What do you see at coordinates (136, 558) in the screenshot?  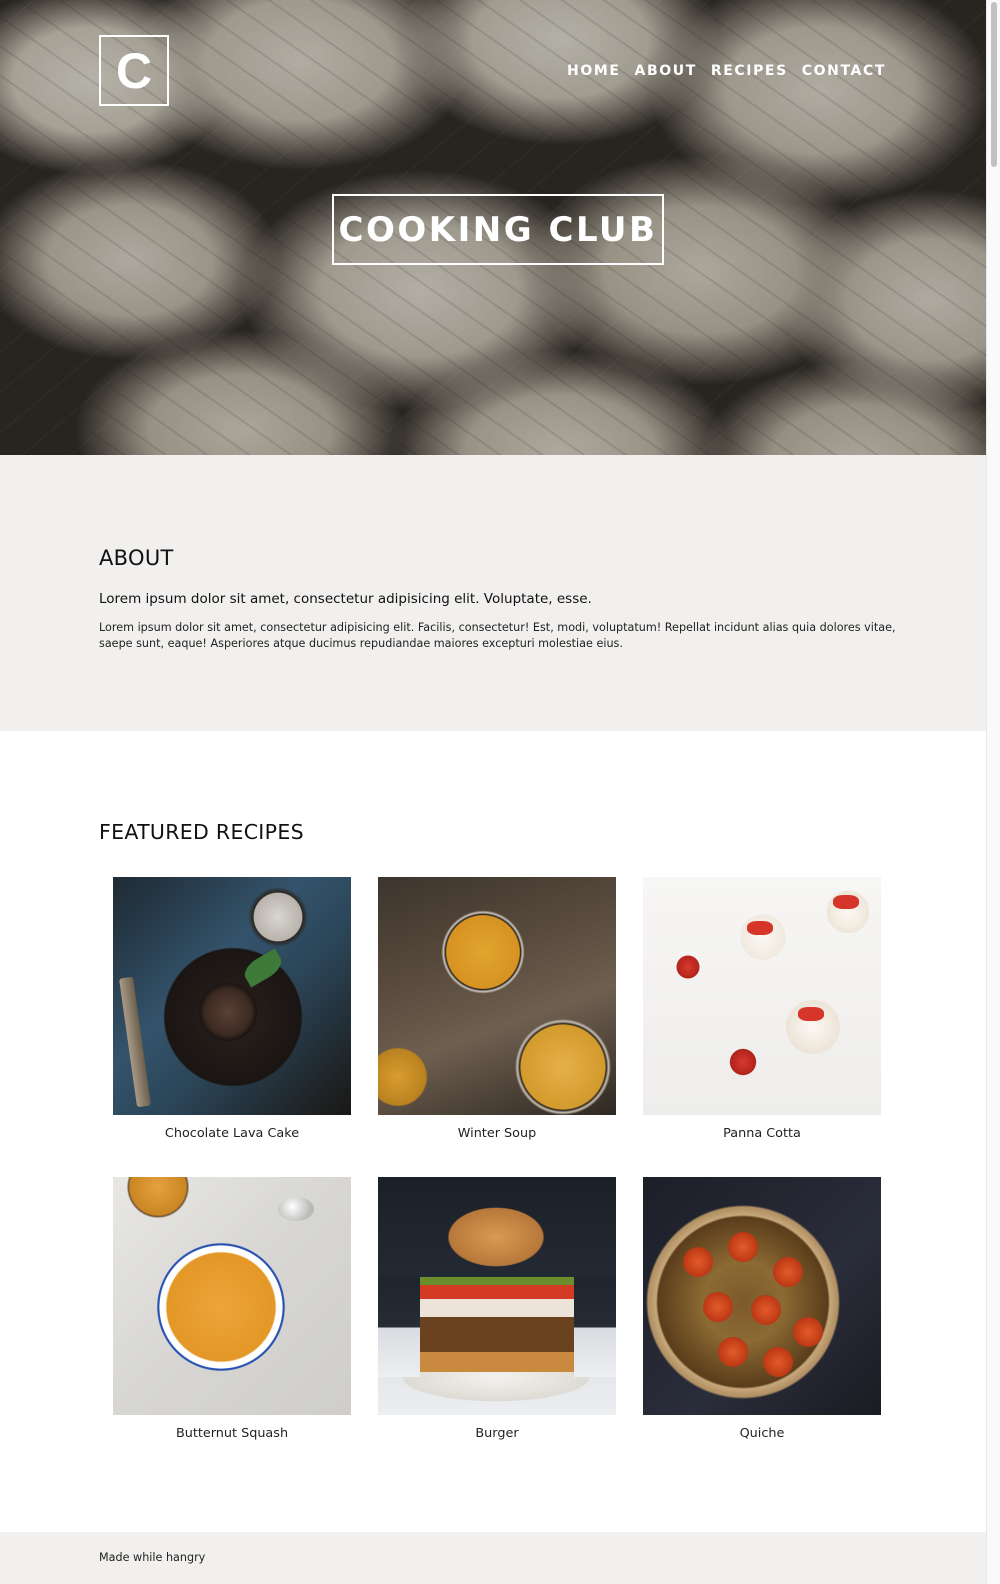 I see `about-heading: ABOUT` at bounding box center [136, 558].